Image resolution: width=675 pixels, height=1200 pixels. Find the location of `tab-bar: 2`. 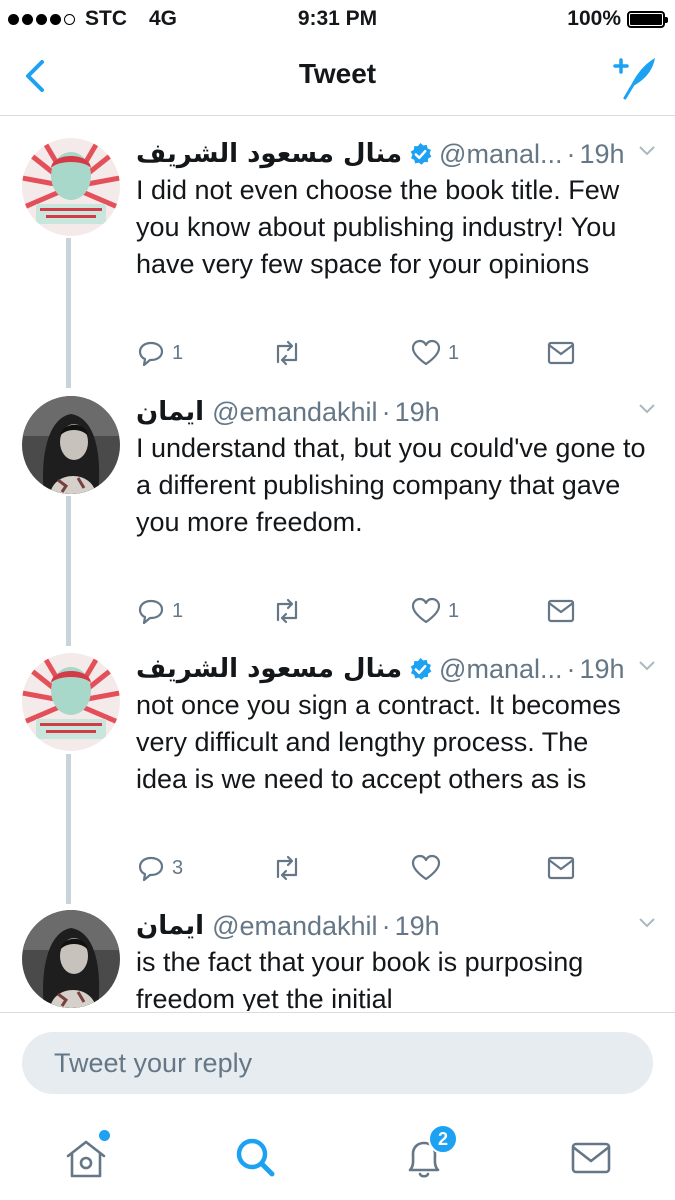

tab-bar: 2 is located at coordinates (337, 1156).